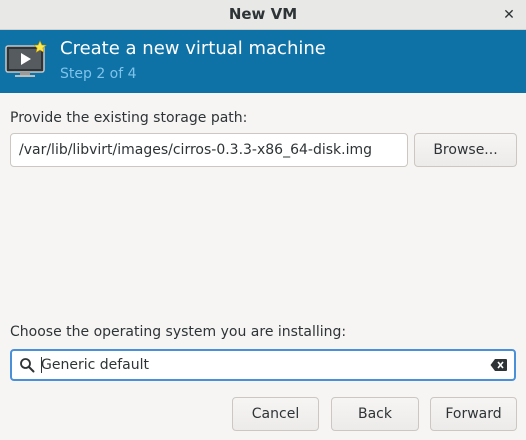  What do you see at coordinates (473, 414) in the screenshot?
I see `forward-button: Forward` at bounding box center [473, 414].